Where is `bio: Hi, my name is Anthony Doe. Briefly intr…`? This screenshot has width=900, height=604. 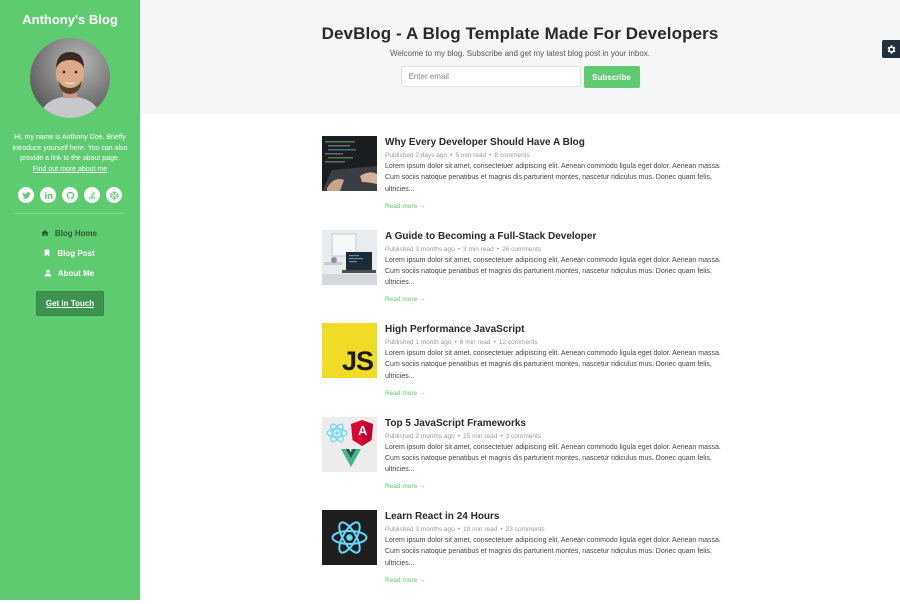 bio: Hi, my name is Anthony Doe. Briefly intr… is located at coordinates (70, 154).